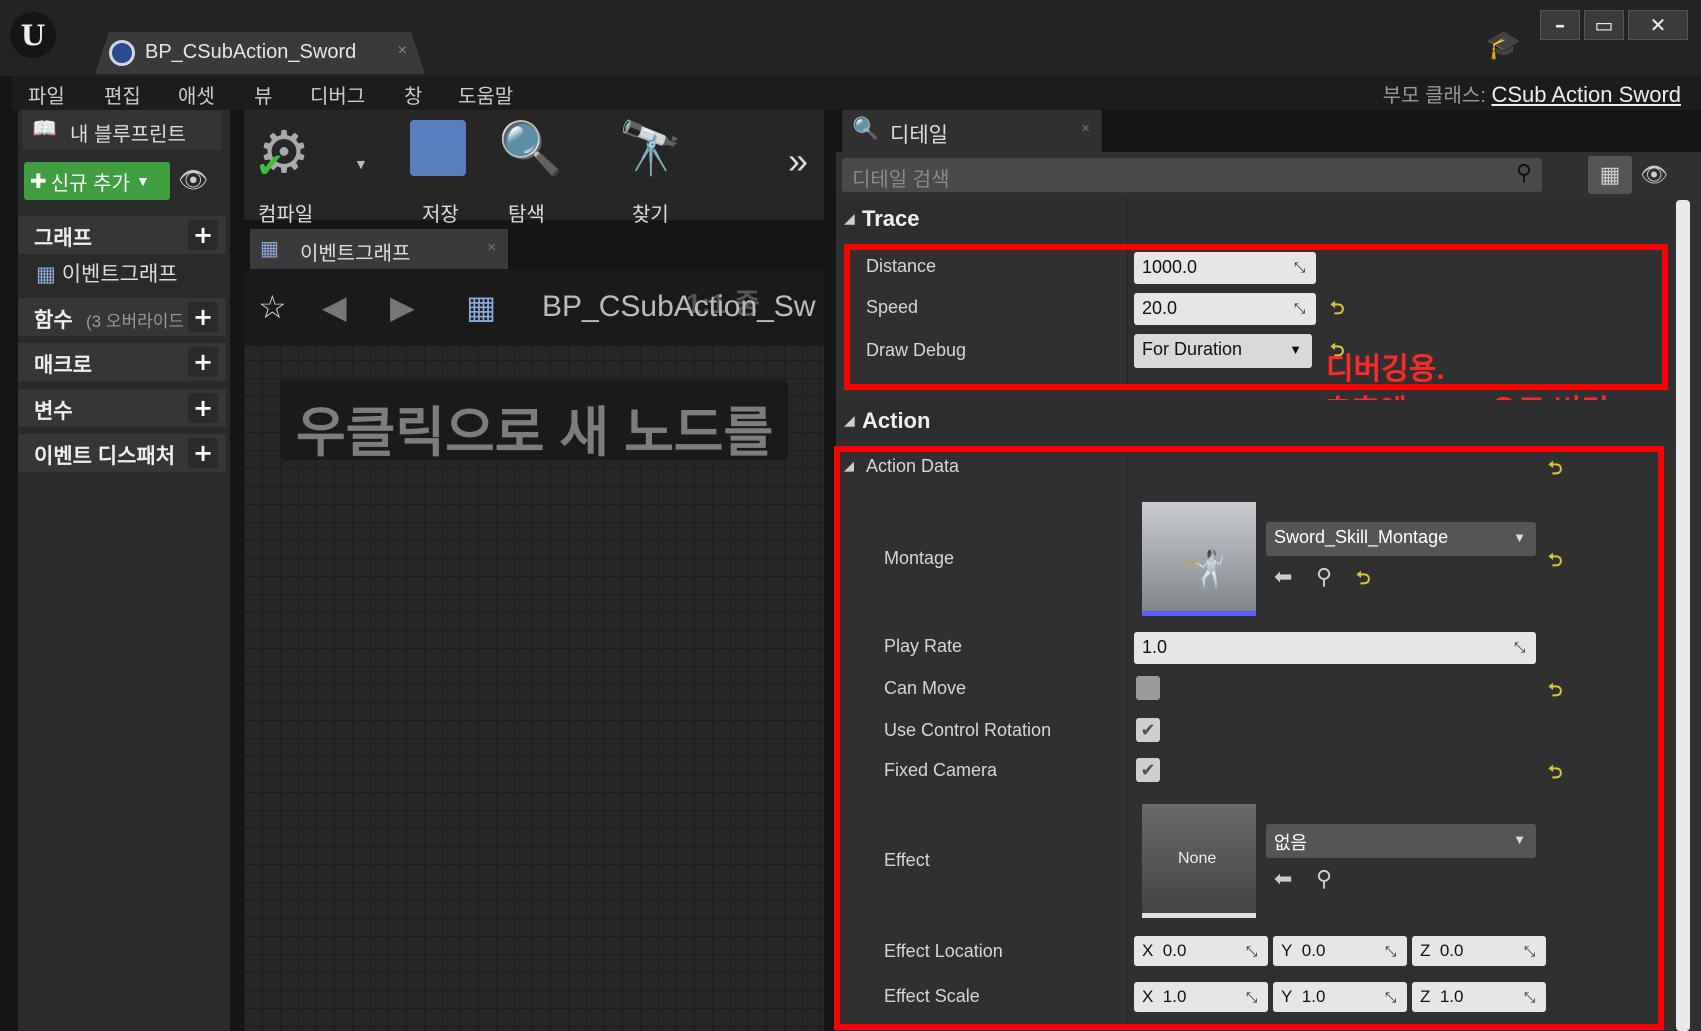 The width and height of the screenshot is (1701, 1031). I want to click on menu-file: 파일, so click(46, 94).